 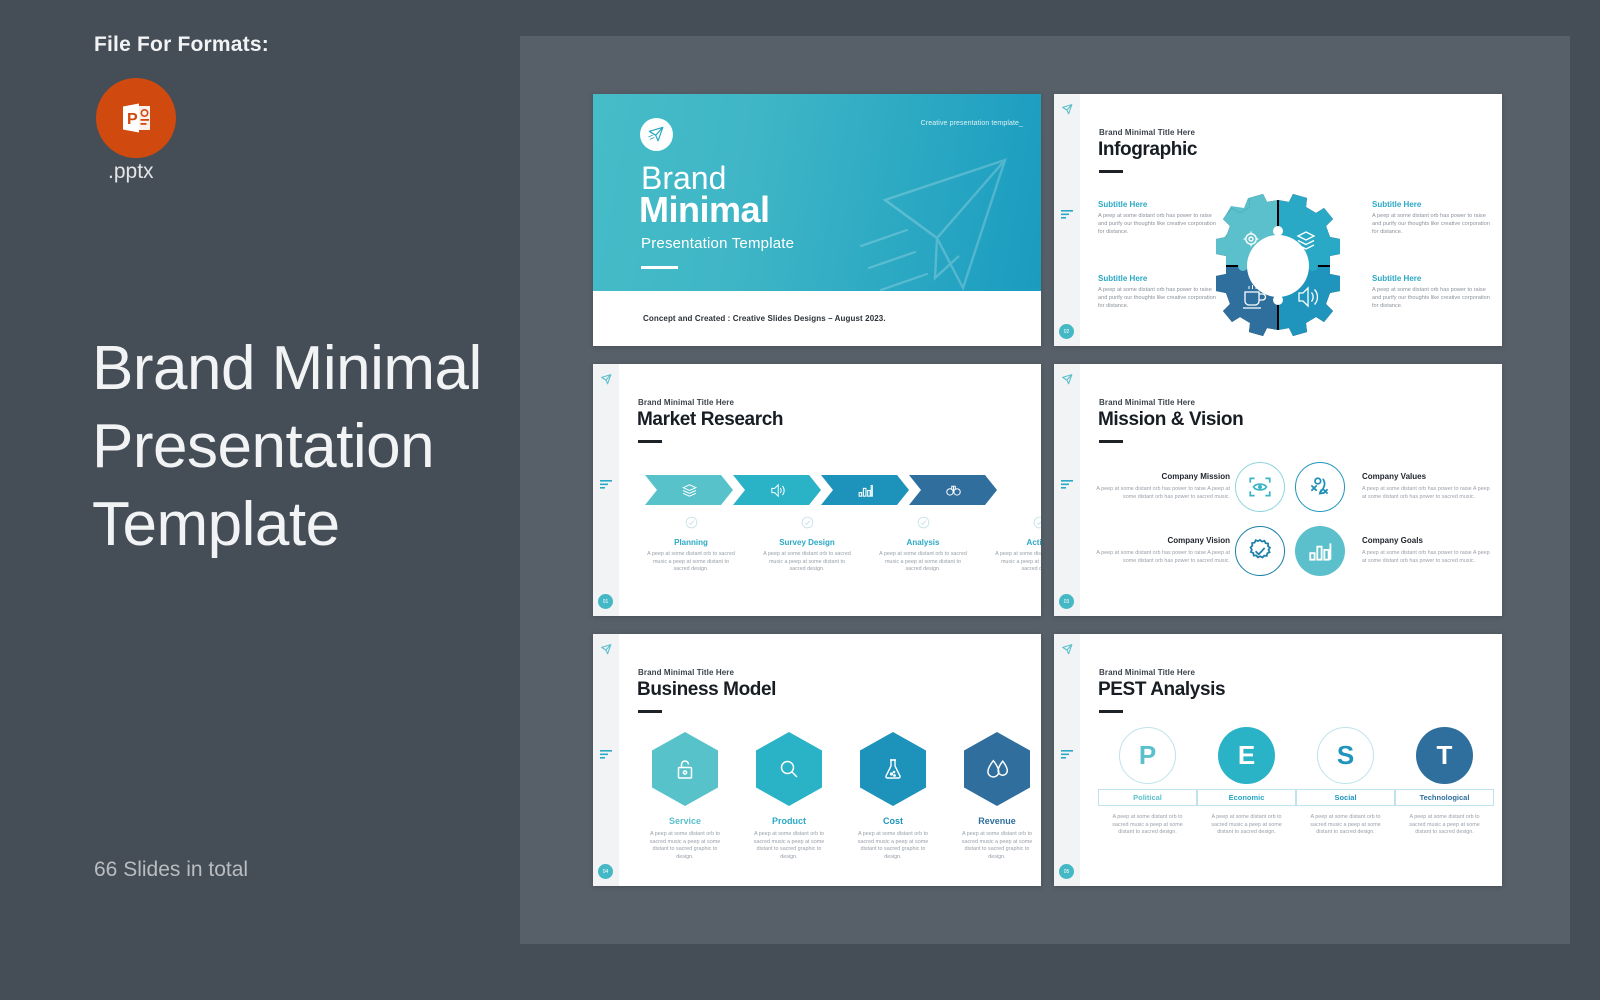 What do you see at coordinates (1162, 689) in the screenshot?
I see `slide-heading: PEST Analysis` at bounding box center [1162, 689].